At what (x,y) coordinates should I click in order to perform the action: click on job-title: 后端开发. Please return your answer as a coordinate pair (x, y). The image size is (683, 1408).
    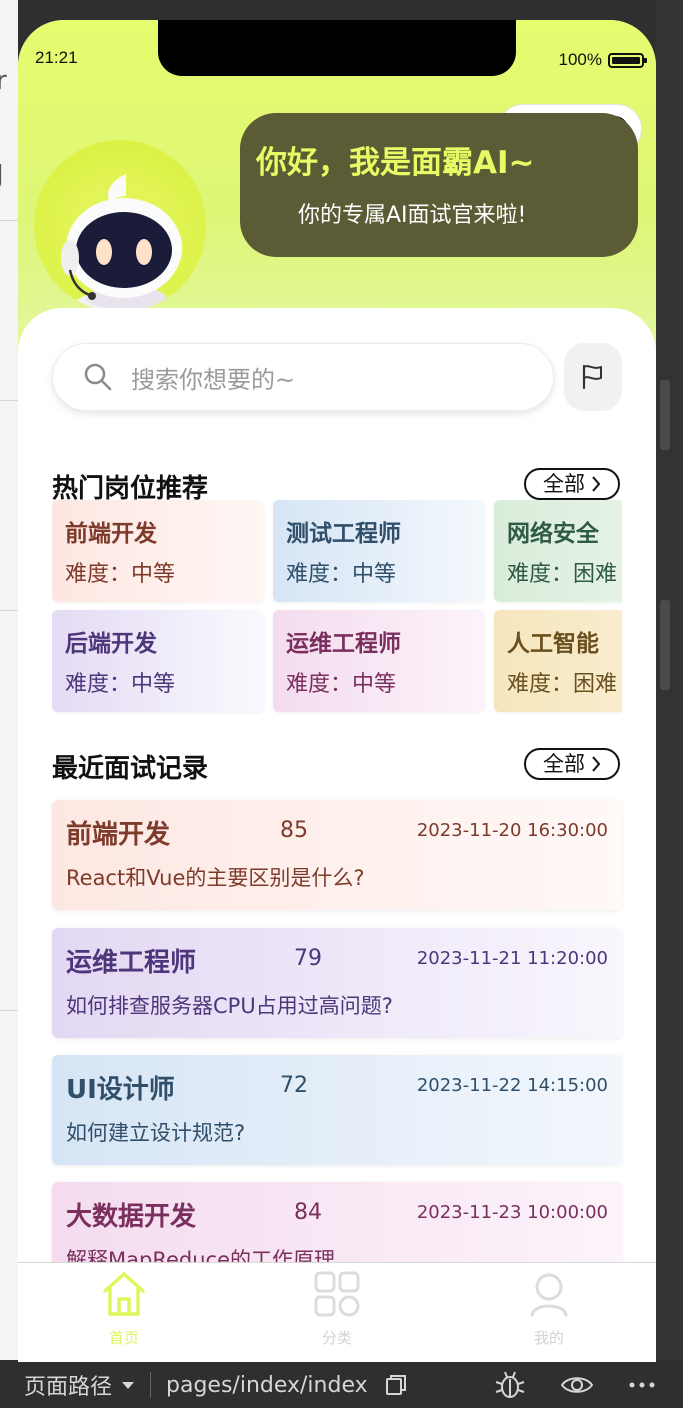
    Looking at the image, I should click on (111, 644).